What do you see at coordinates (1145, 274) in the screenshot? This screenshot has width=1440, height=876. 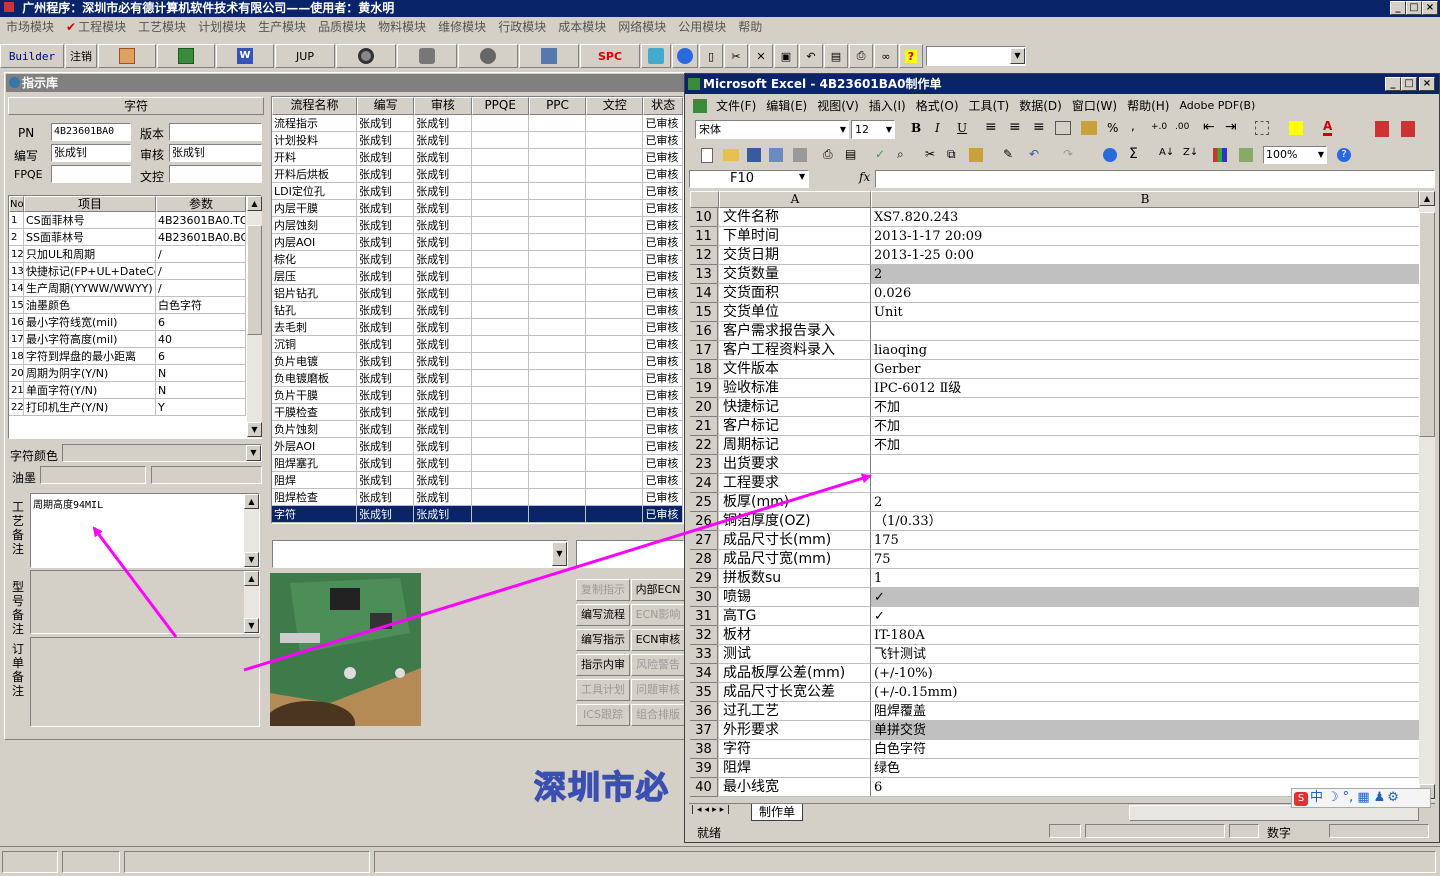 I see `cell-b: 2` at bounding box center [1145, 274].